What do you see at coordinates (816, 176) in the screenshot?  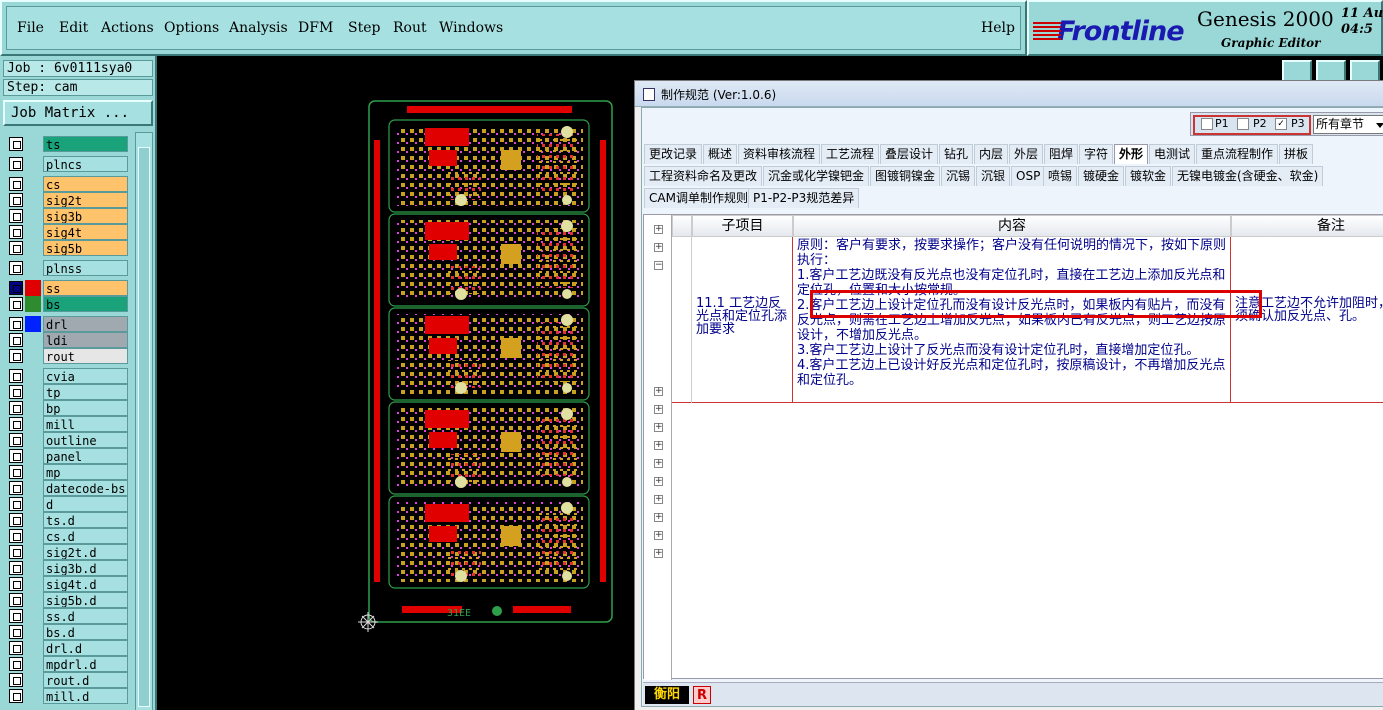 I see `tab-r2-1: 沉金或化学镍钯金` at bounding box center [816, 176].